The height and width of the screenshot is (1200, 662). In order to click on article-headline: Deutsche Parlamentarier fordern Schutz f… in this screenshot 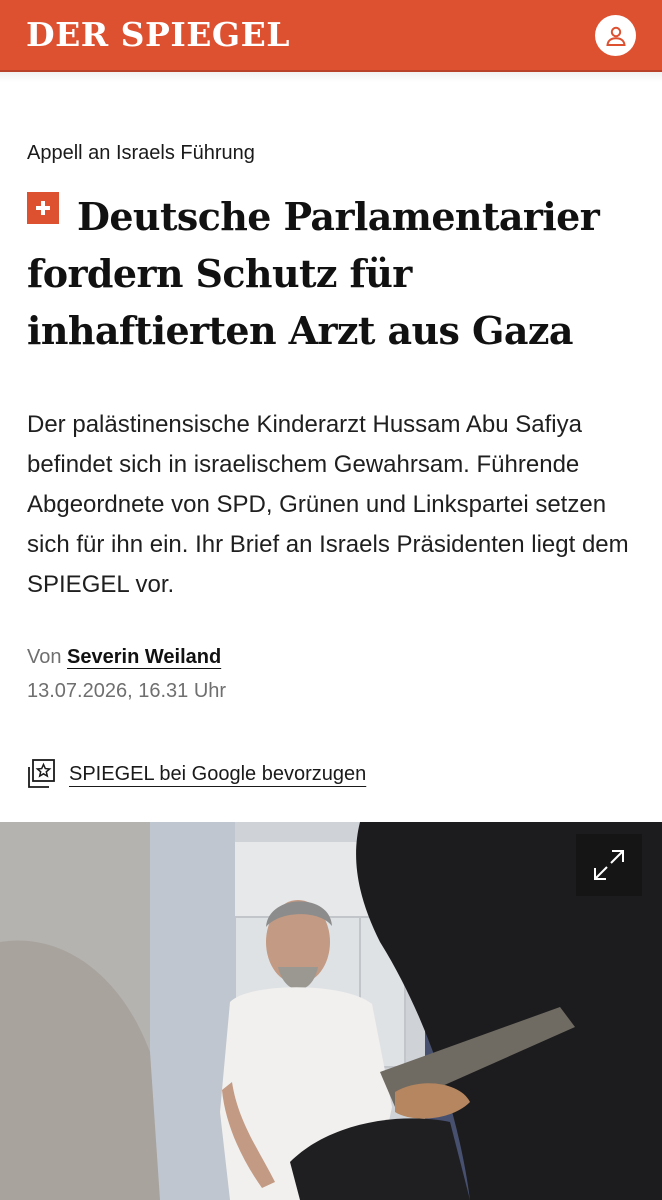, I will do `click(332, 273)`.